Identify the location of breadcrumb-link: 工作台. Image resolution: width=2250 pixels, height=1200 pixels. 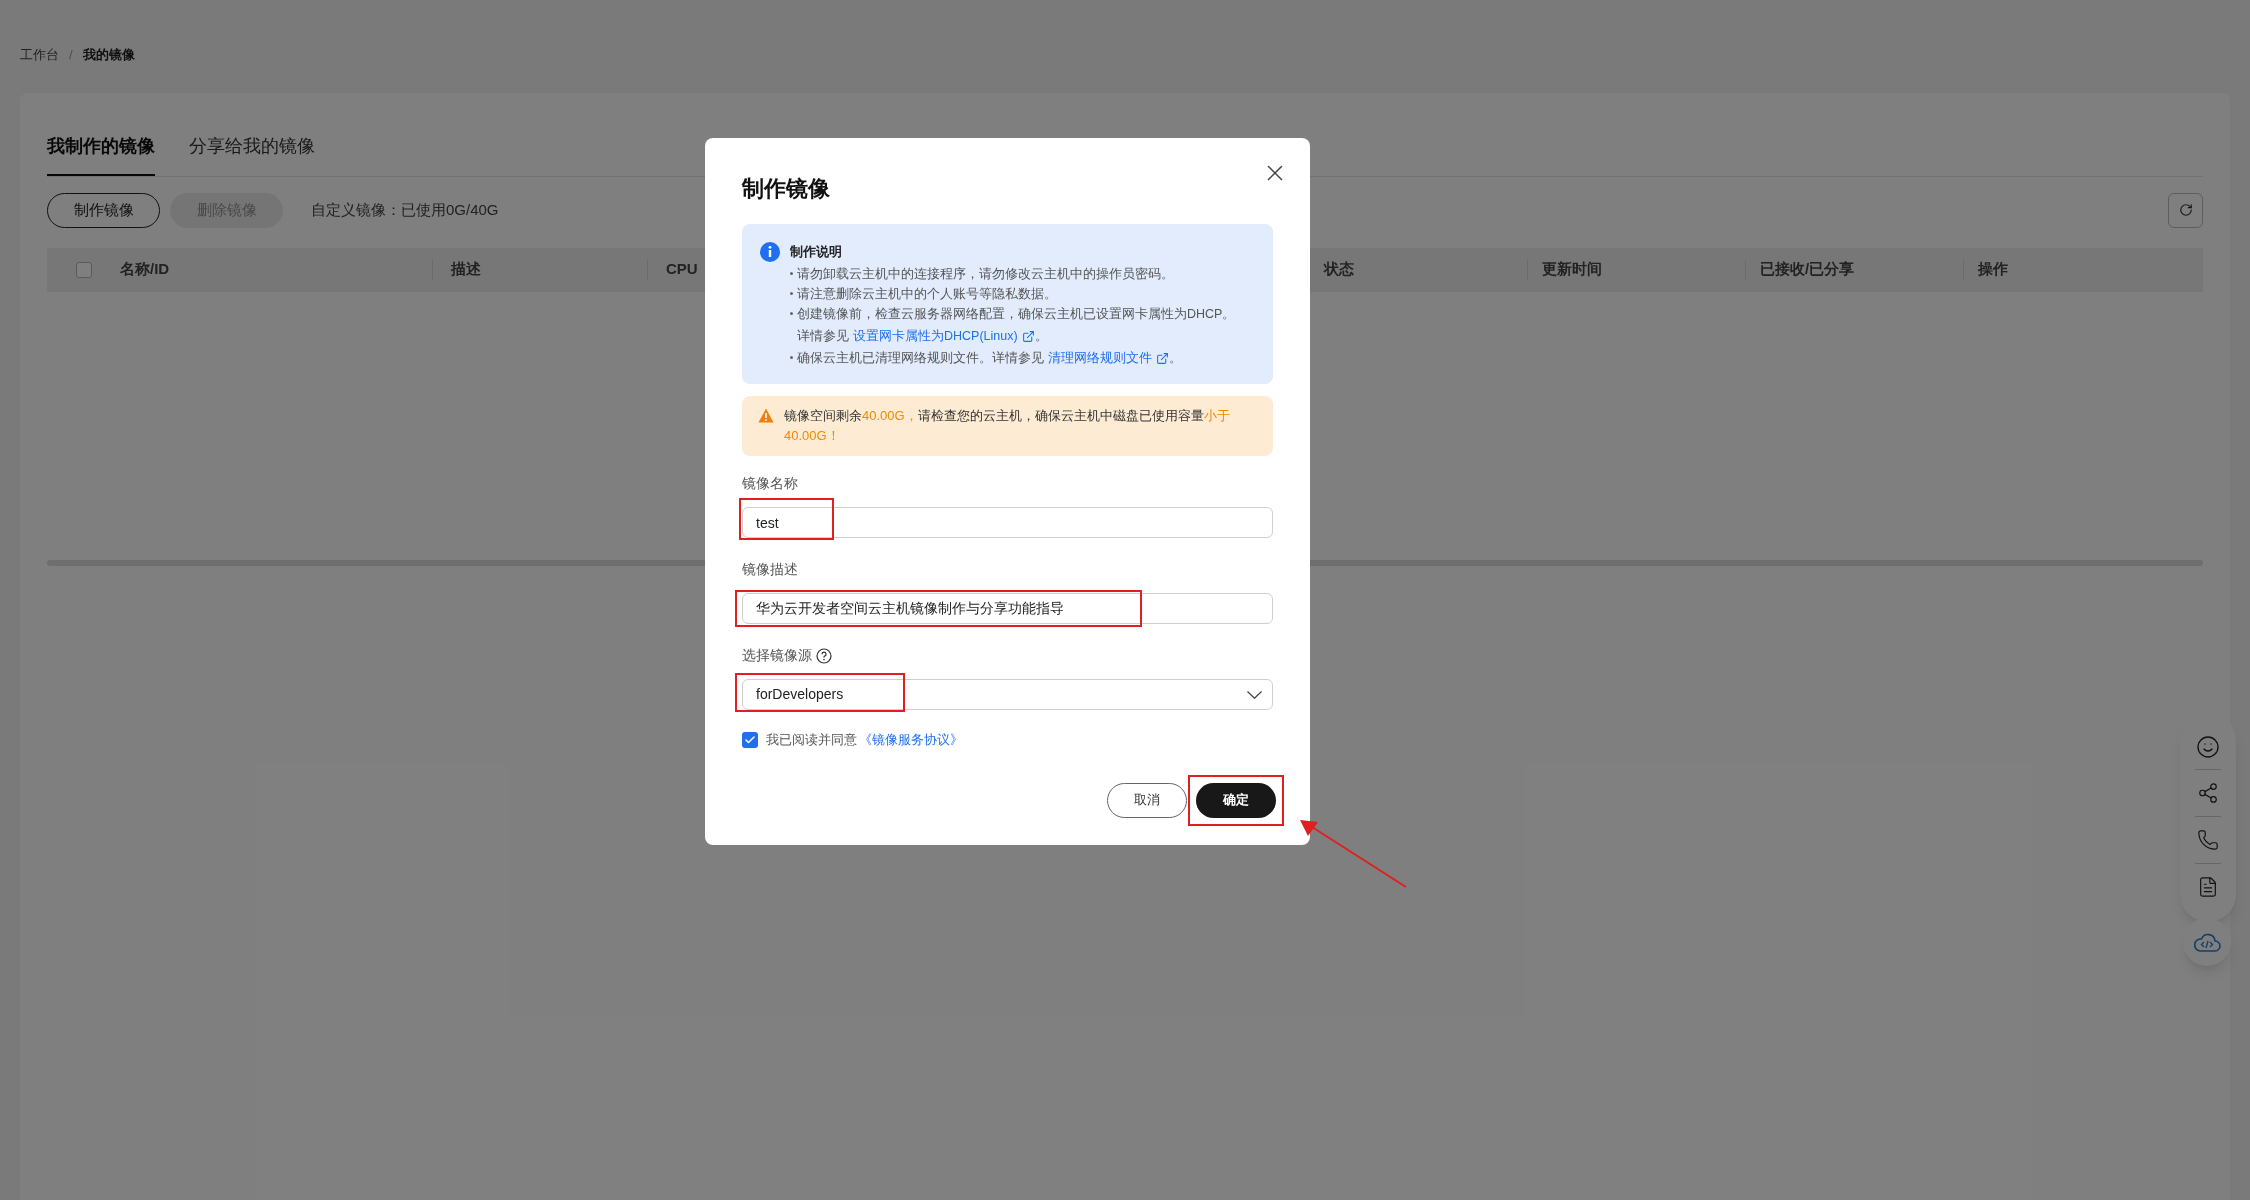
(39, 55).